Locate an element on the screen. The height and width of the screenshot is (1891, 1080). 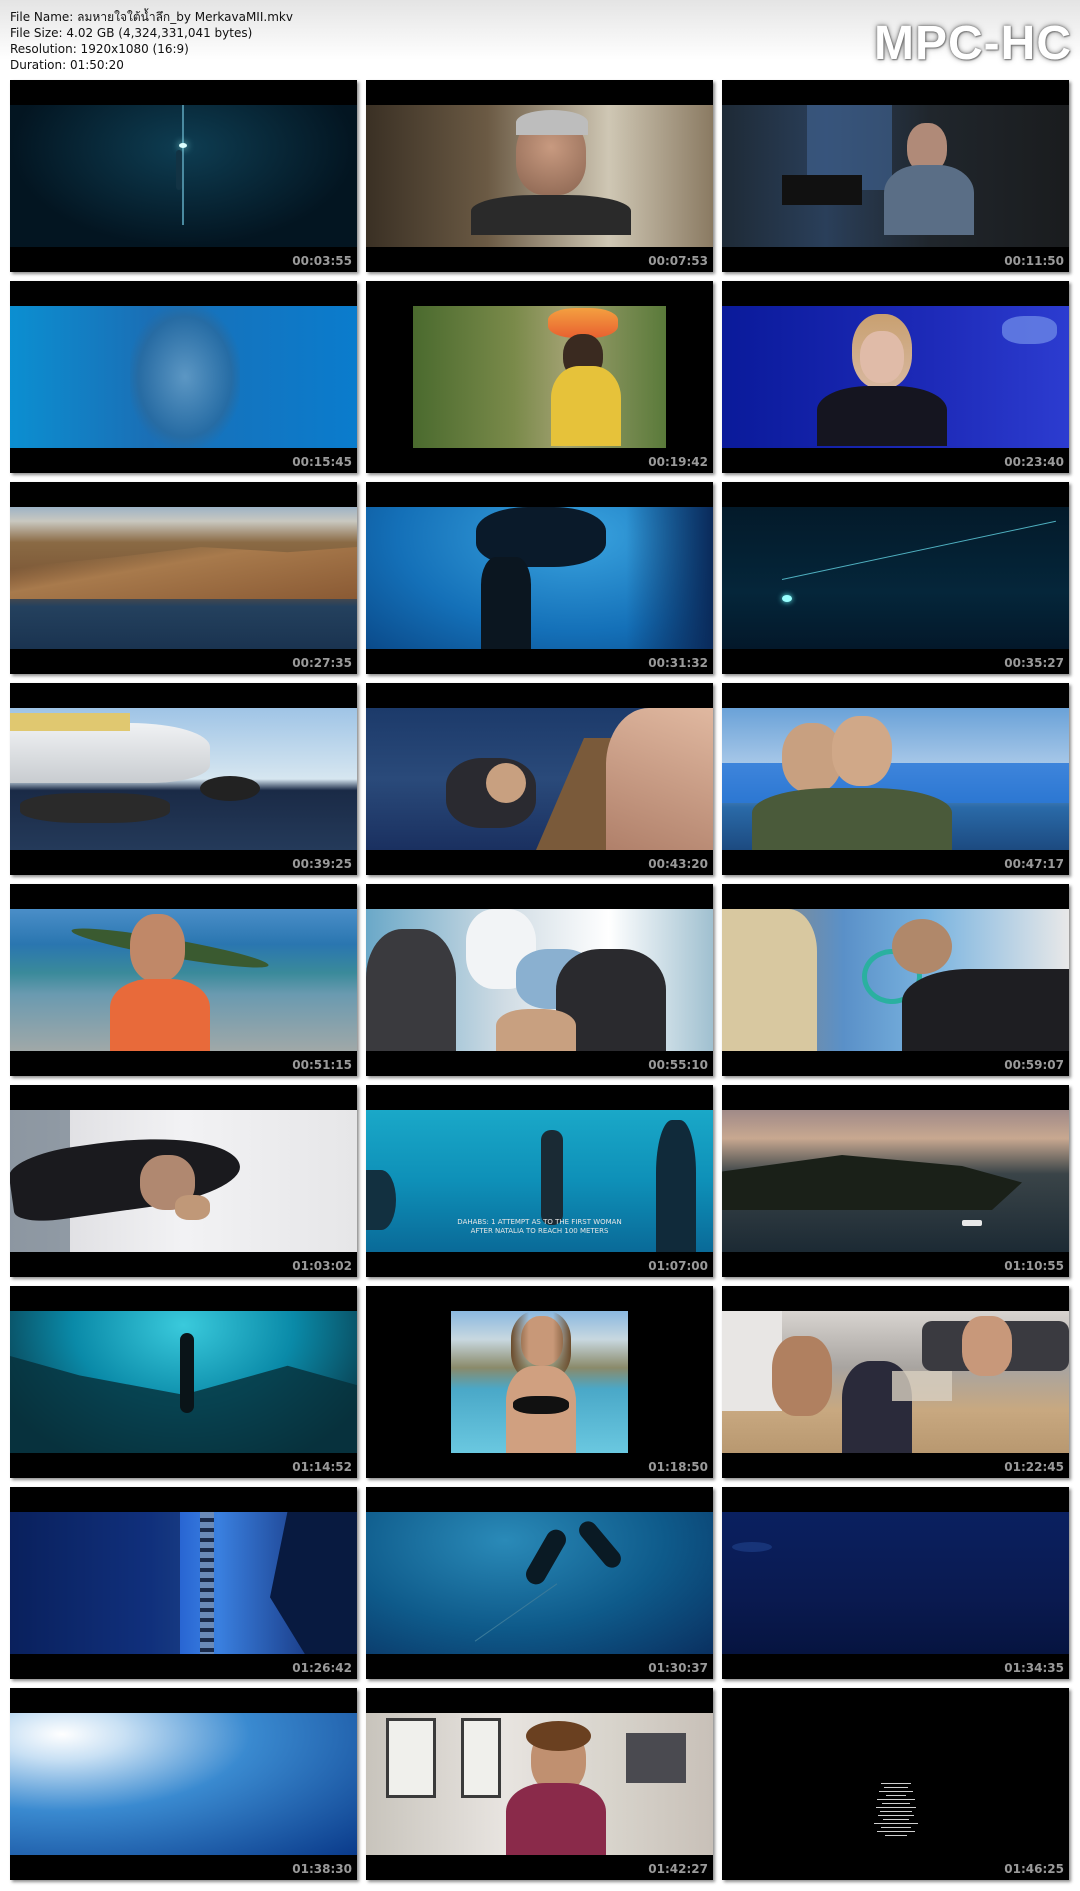
timestamp: 00:35:27 is located at coordinates (1034, 663).